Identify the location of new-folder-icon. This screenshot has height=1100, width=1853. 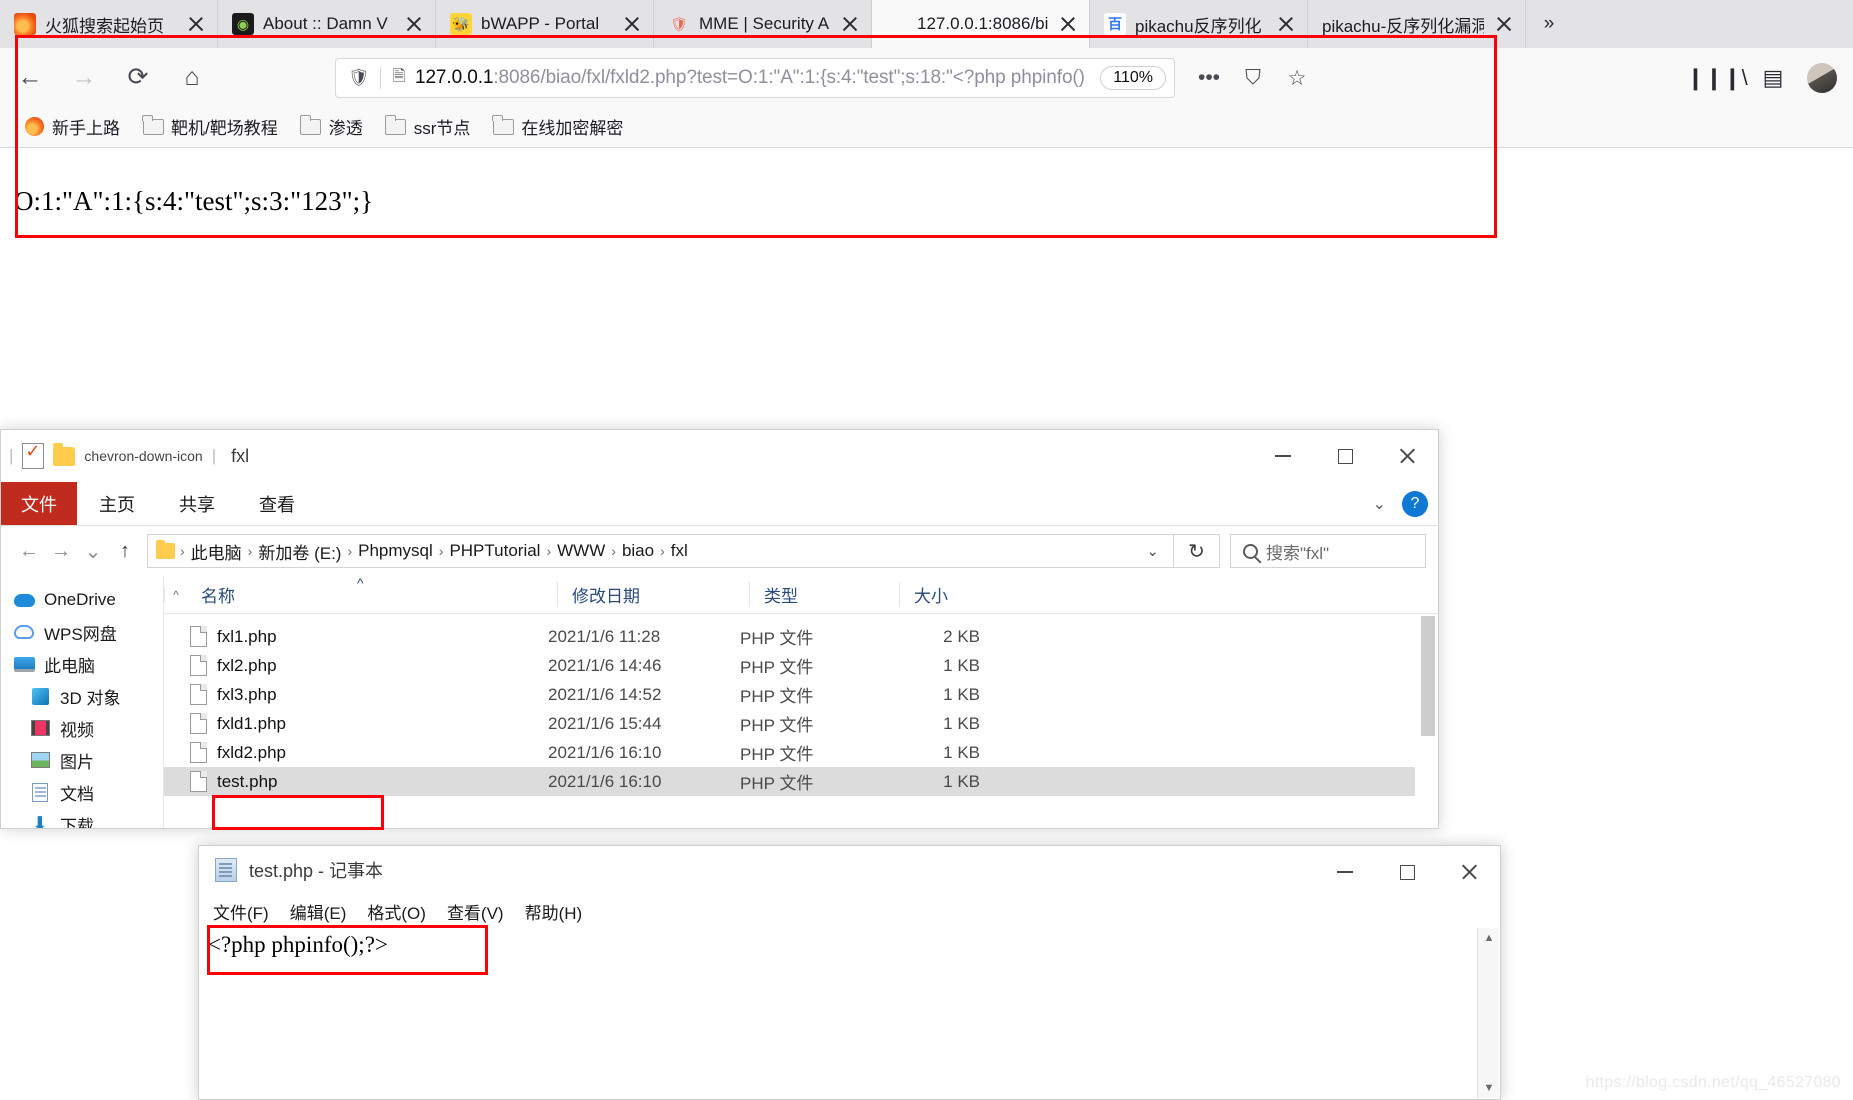
(64, 454).